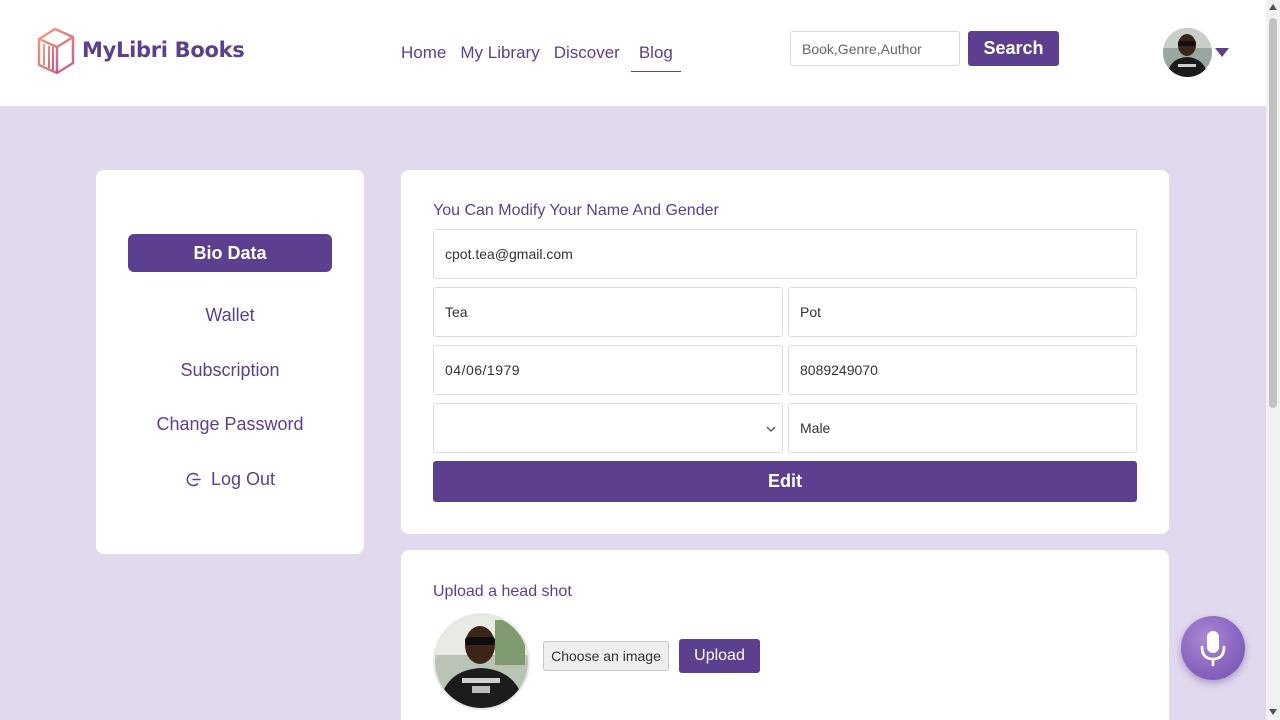 Image resolution: width=1280 pixels, height=720 pixels. I want to click on sidebar-item-label: Wallet, so click(230, 314).